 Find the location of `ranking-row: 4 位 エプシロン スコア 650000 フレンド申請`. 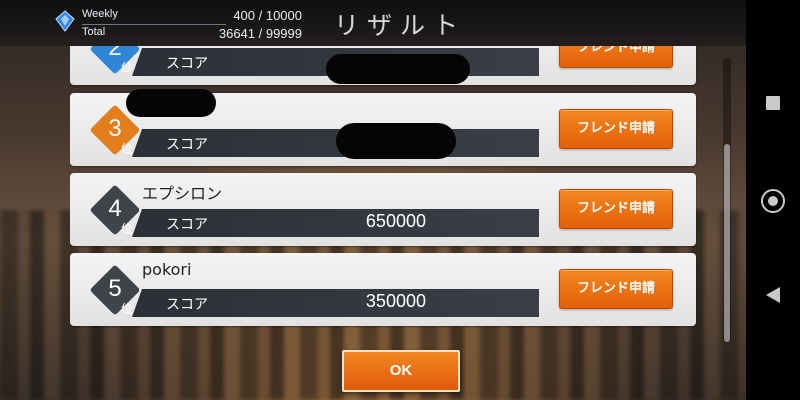

ranking-row: 4 位 エプシロン スコア 650000 フレンド申請 is located at coordinates (383, 209).